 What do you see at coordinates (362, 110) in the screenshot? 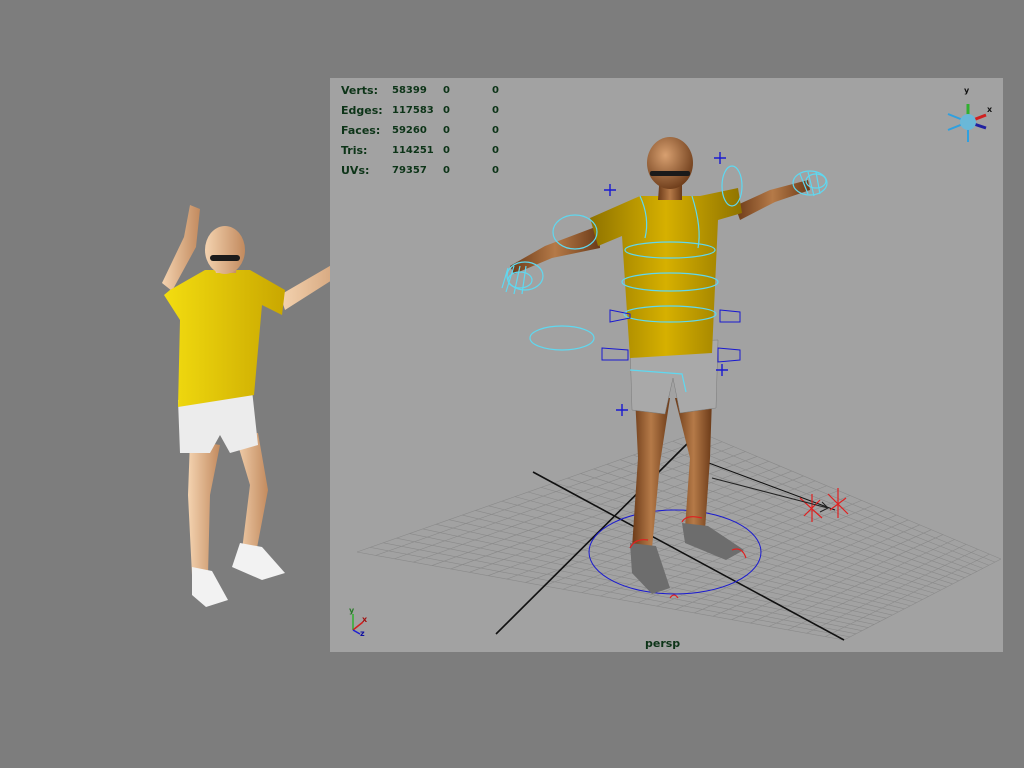
I see `hud-label: Edges:` at bounding box center [362, 110].